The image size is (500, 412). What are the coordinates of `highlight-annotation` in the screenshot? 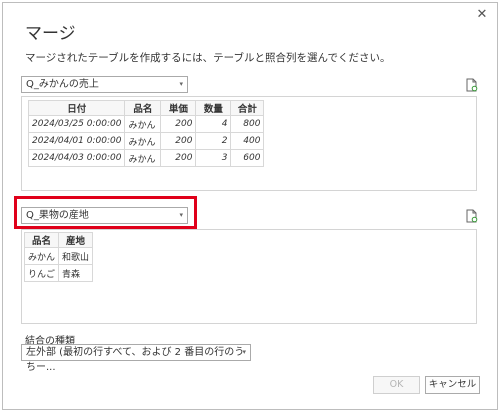 It's located at (105, 212).